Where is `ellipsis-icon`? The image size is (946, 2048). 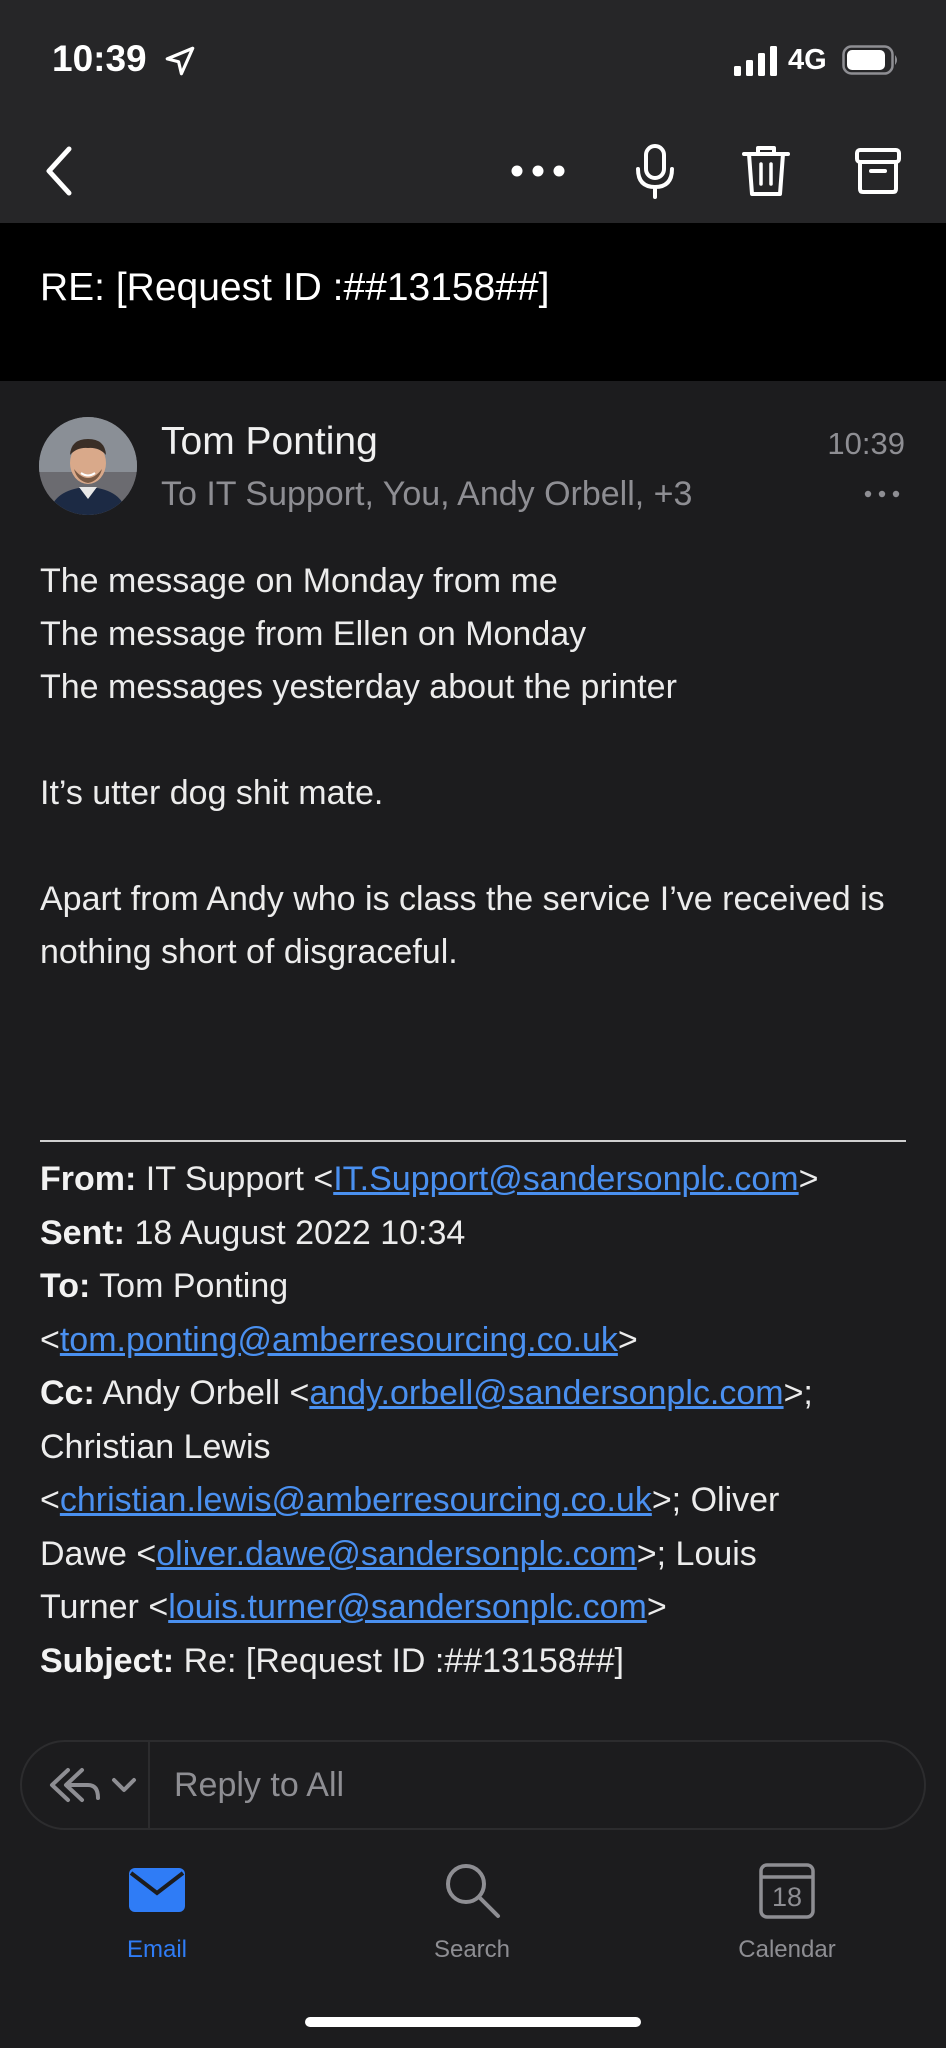 ellipsis-icon is located at coordinates (538, 171).